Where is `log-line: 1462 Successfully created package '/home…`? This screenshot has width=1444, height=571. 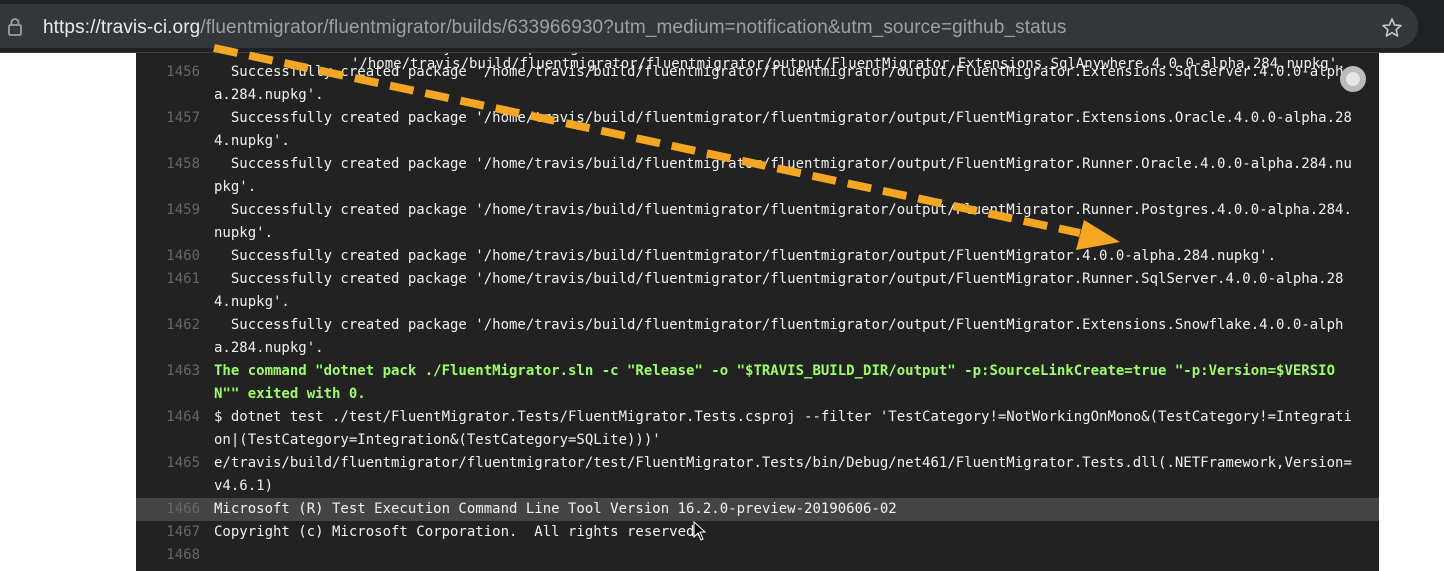
log-line: 1462 Successfully created package '/home… is located at coordinates (757, 337).